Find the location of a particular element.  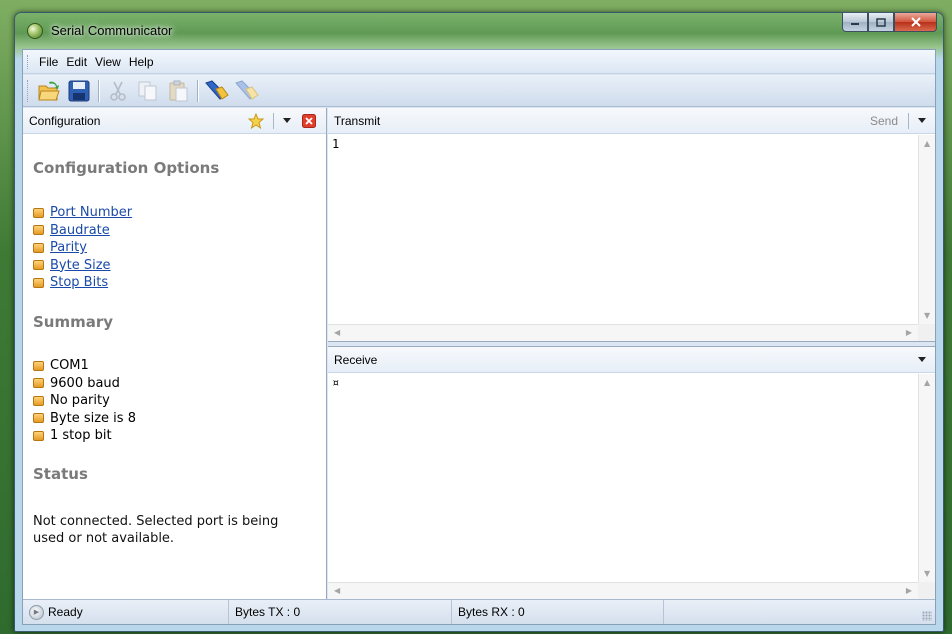

bytes-tx-text: Bytes TX : 0 is located at coordinates (268, 612).